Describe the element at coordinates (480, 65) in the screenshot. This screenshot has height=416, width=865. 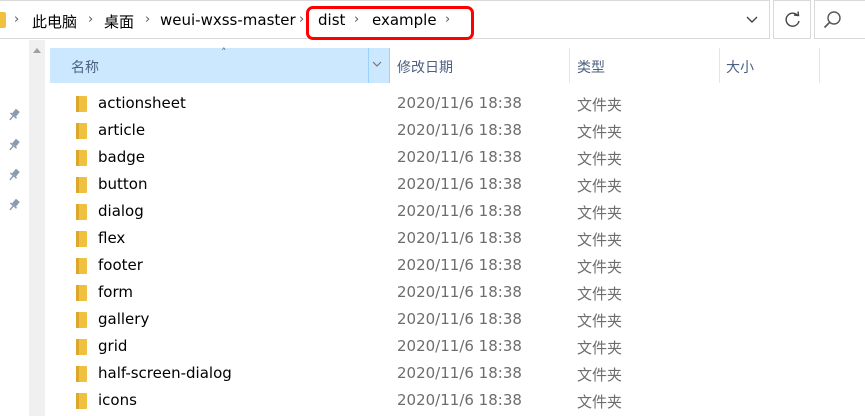
I see `column-header-date-modified: 修改日期` at that location.